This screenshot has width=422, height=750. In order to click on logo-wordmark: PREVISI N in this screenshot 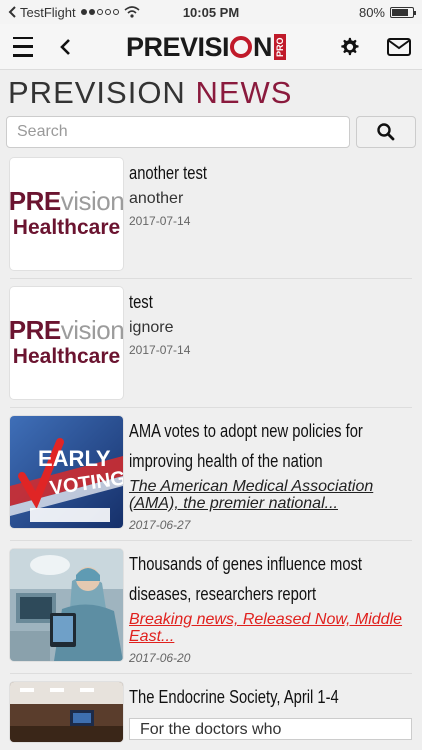, I will do `click(199, 46)`.